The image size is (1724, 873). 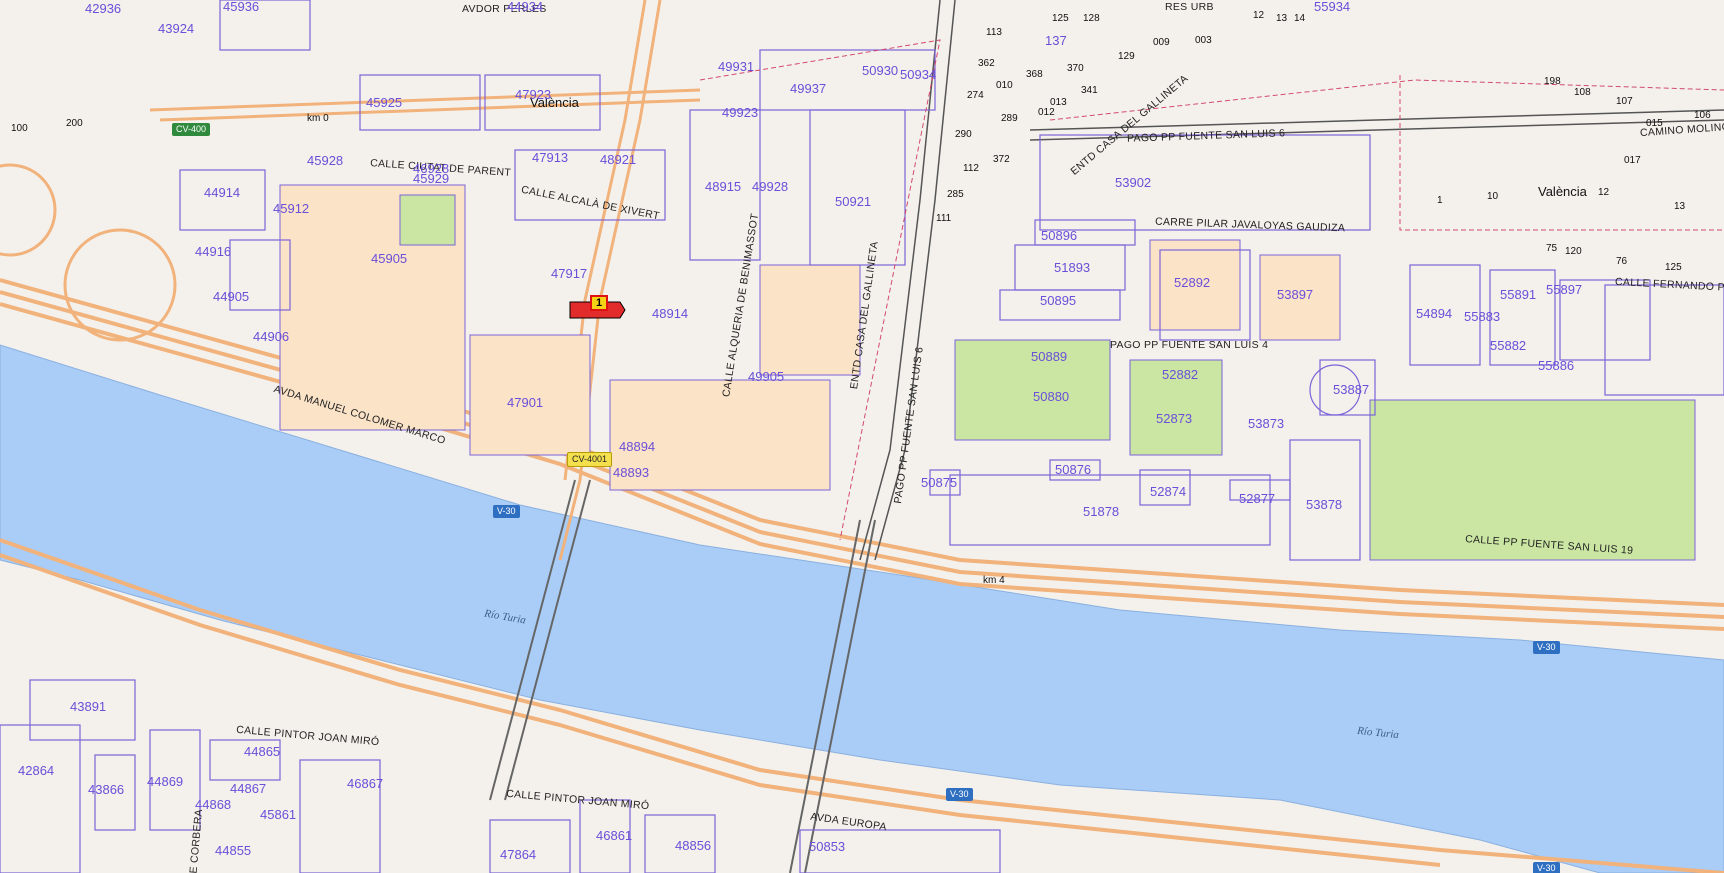 I want to click on parcel-label: 49928, so click(x=770, y=186).